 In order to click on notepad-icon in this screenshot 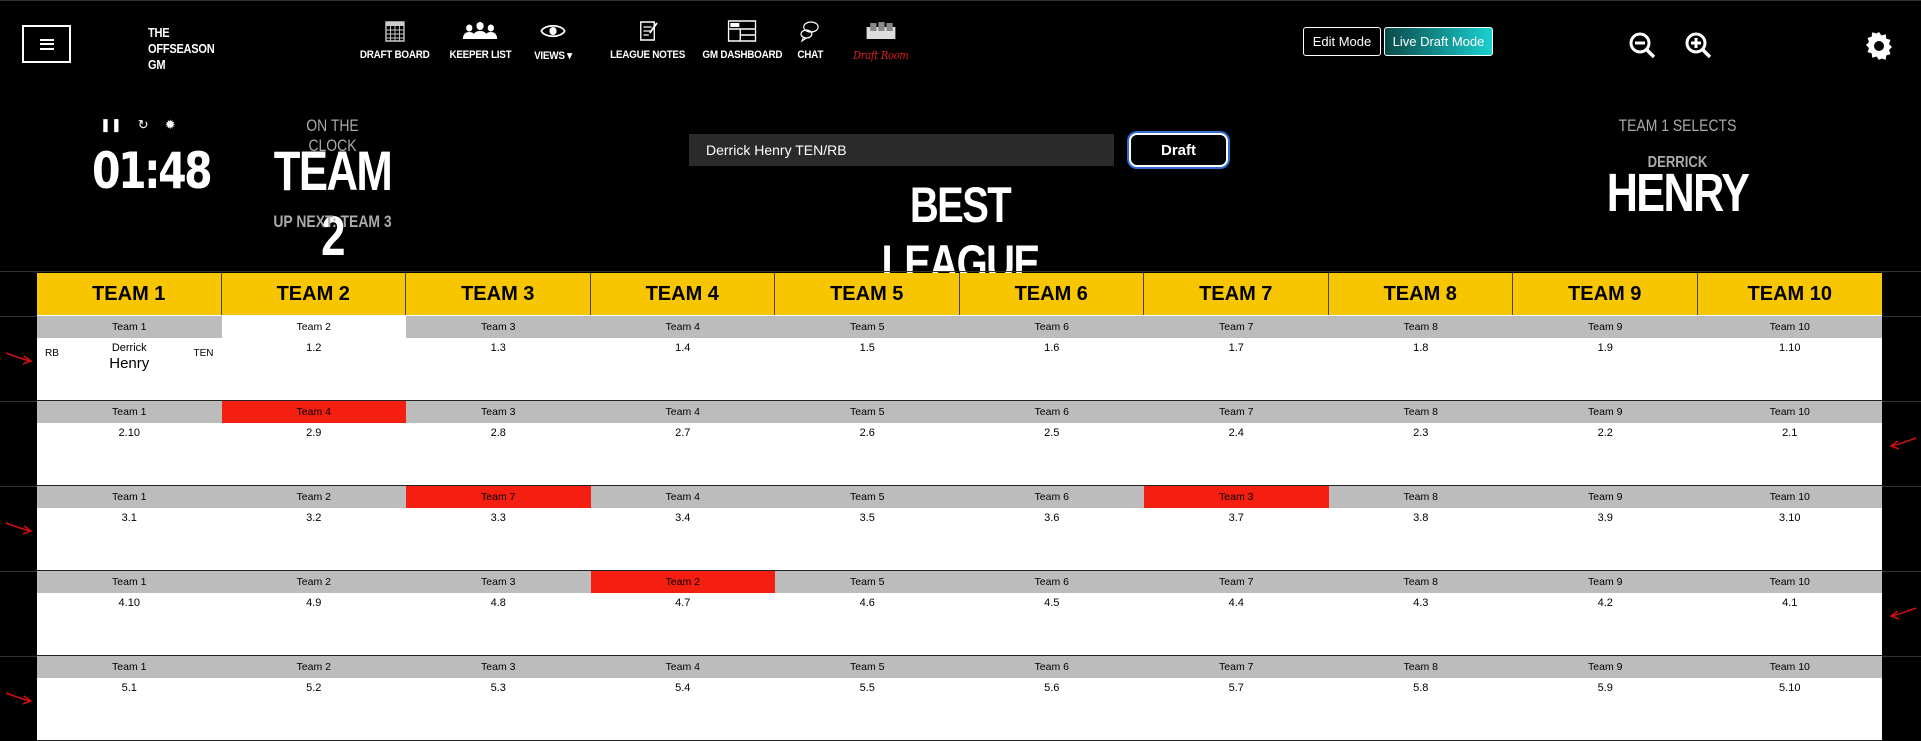, I will do `click(648, 31)`.